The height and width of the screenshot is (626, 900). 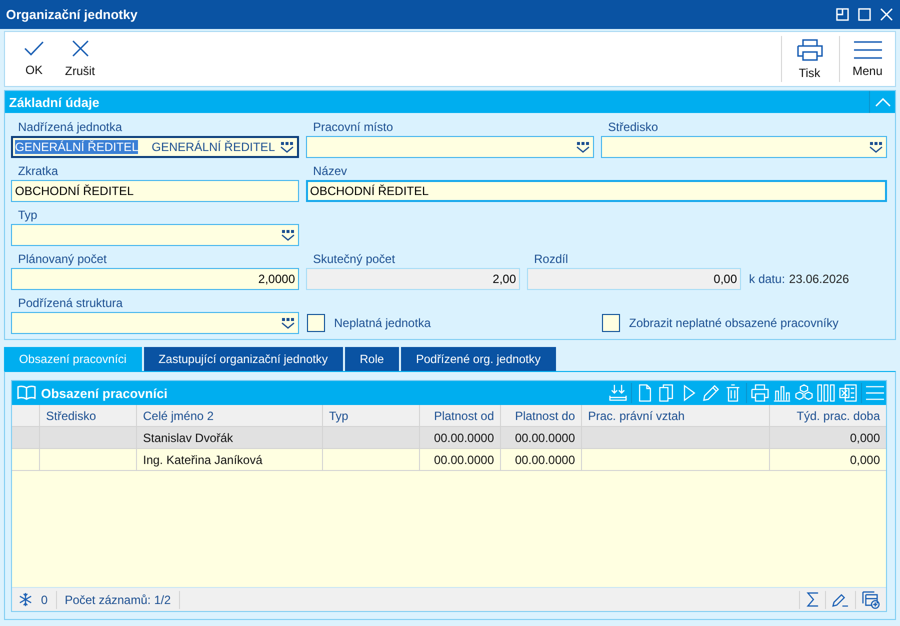 What do you see at coordinates (667, 393) in the screenshot?
I see `copy-icon` at bounding box center [667, 393].